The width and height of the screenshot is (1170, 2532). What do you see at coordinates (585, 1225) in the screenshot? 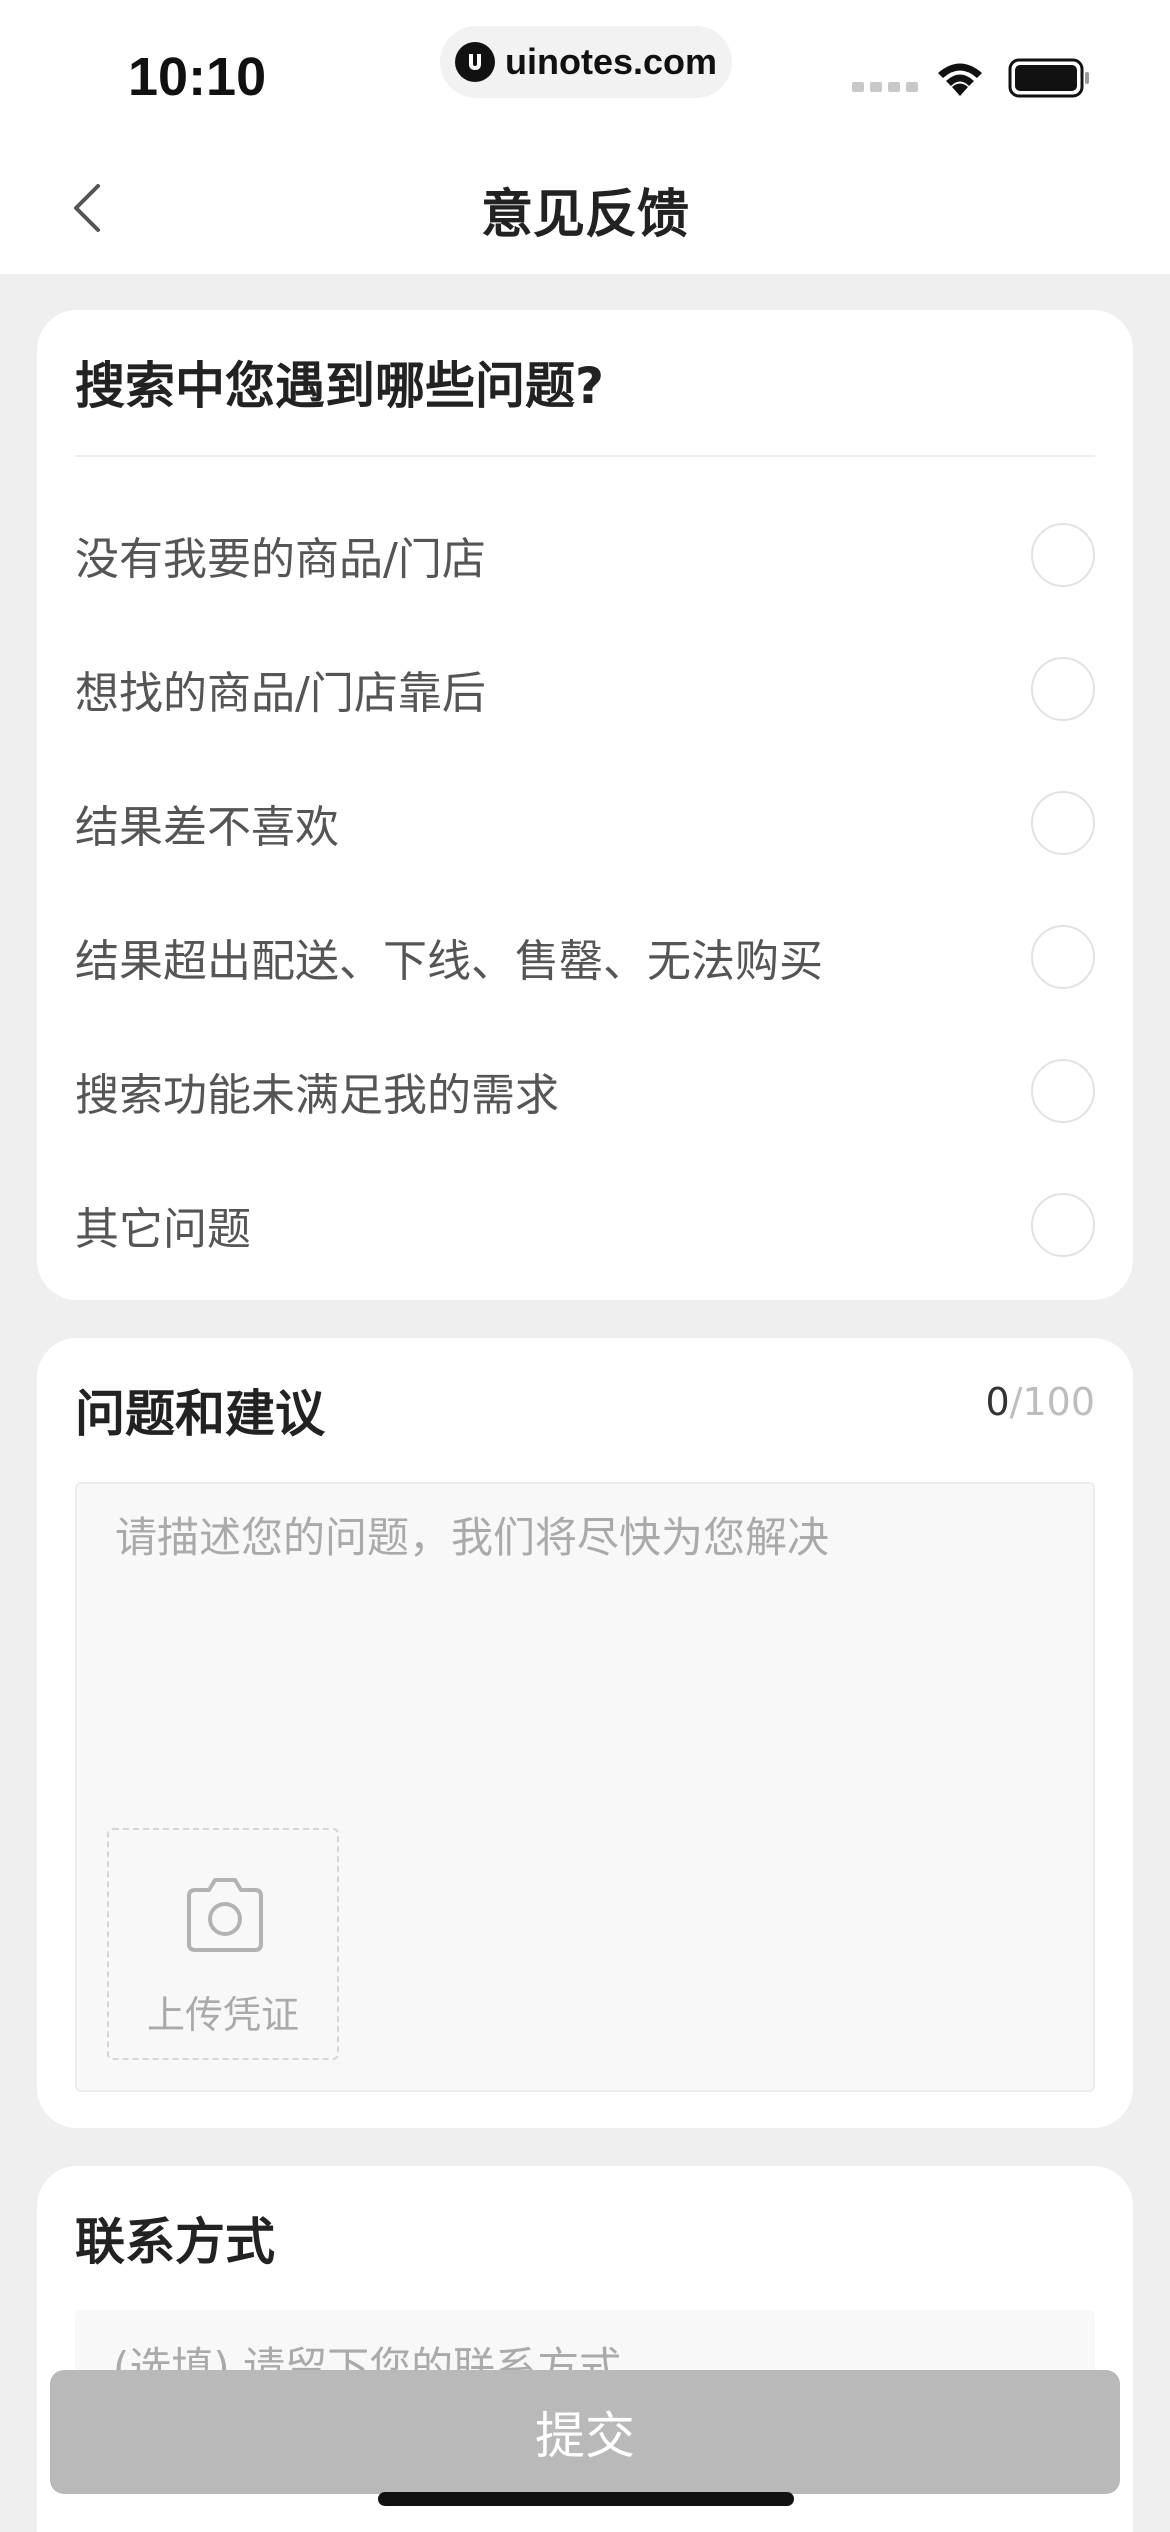
I see `issue-option: 其它问题` at bounding box center [585, 1225].